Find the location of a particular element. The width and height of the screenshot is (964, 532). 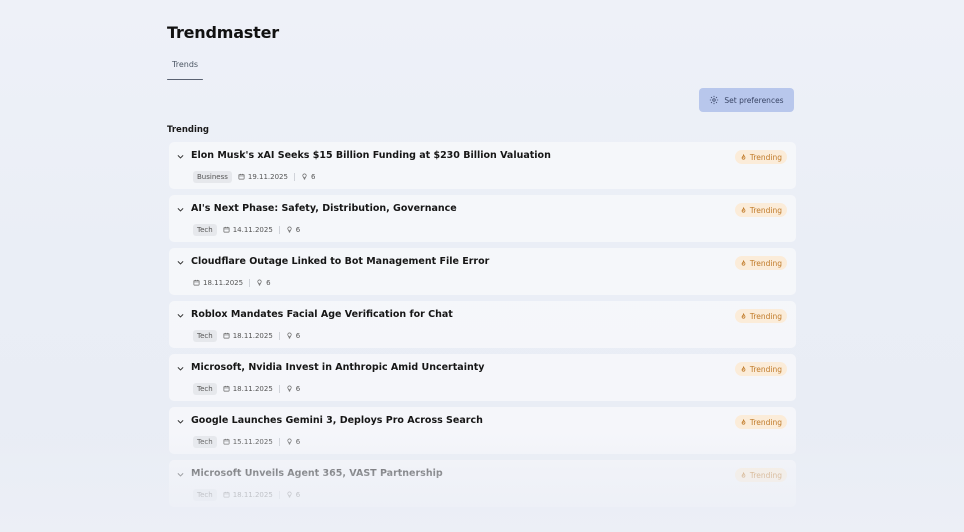

tab-trends: Trends is located at coordinates (185, 69).